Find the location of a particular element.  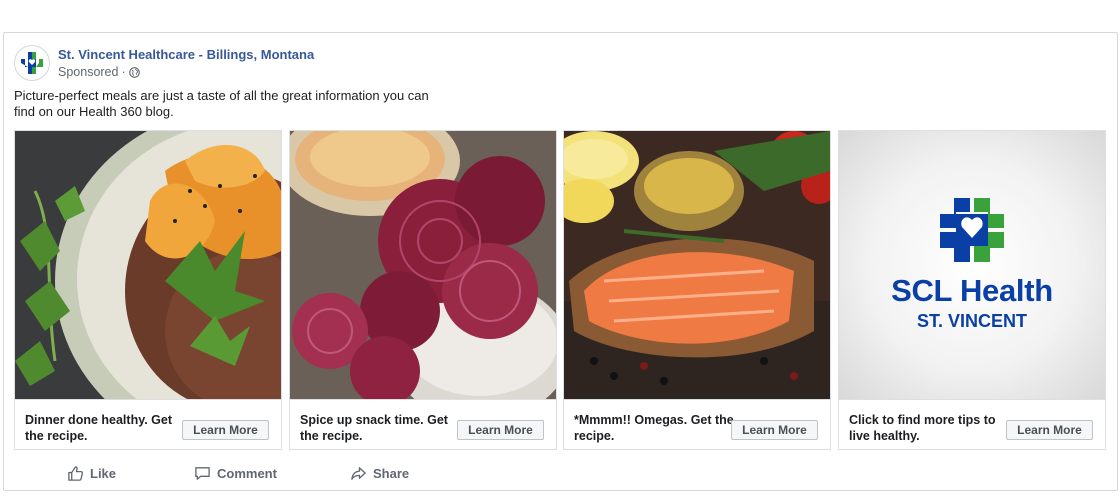

caption-text: Dinner done healthy. Get the recipe. is located at coordinates (99, 428).